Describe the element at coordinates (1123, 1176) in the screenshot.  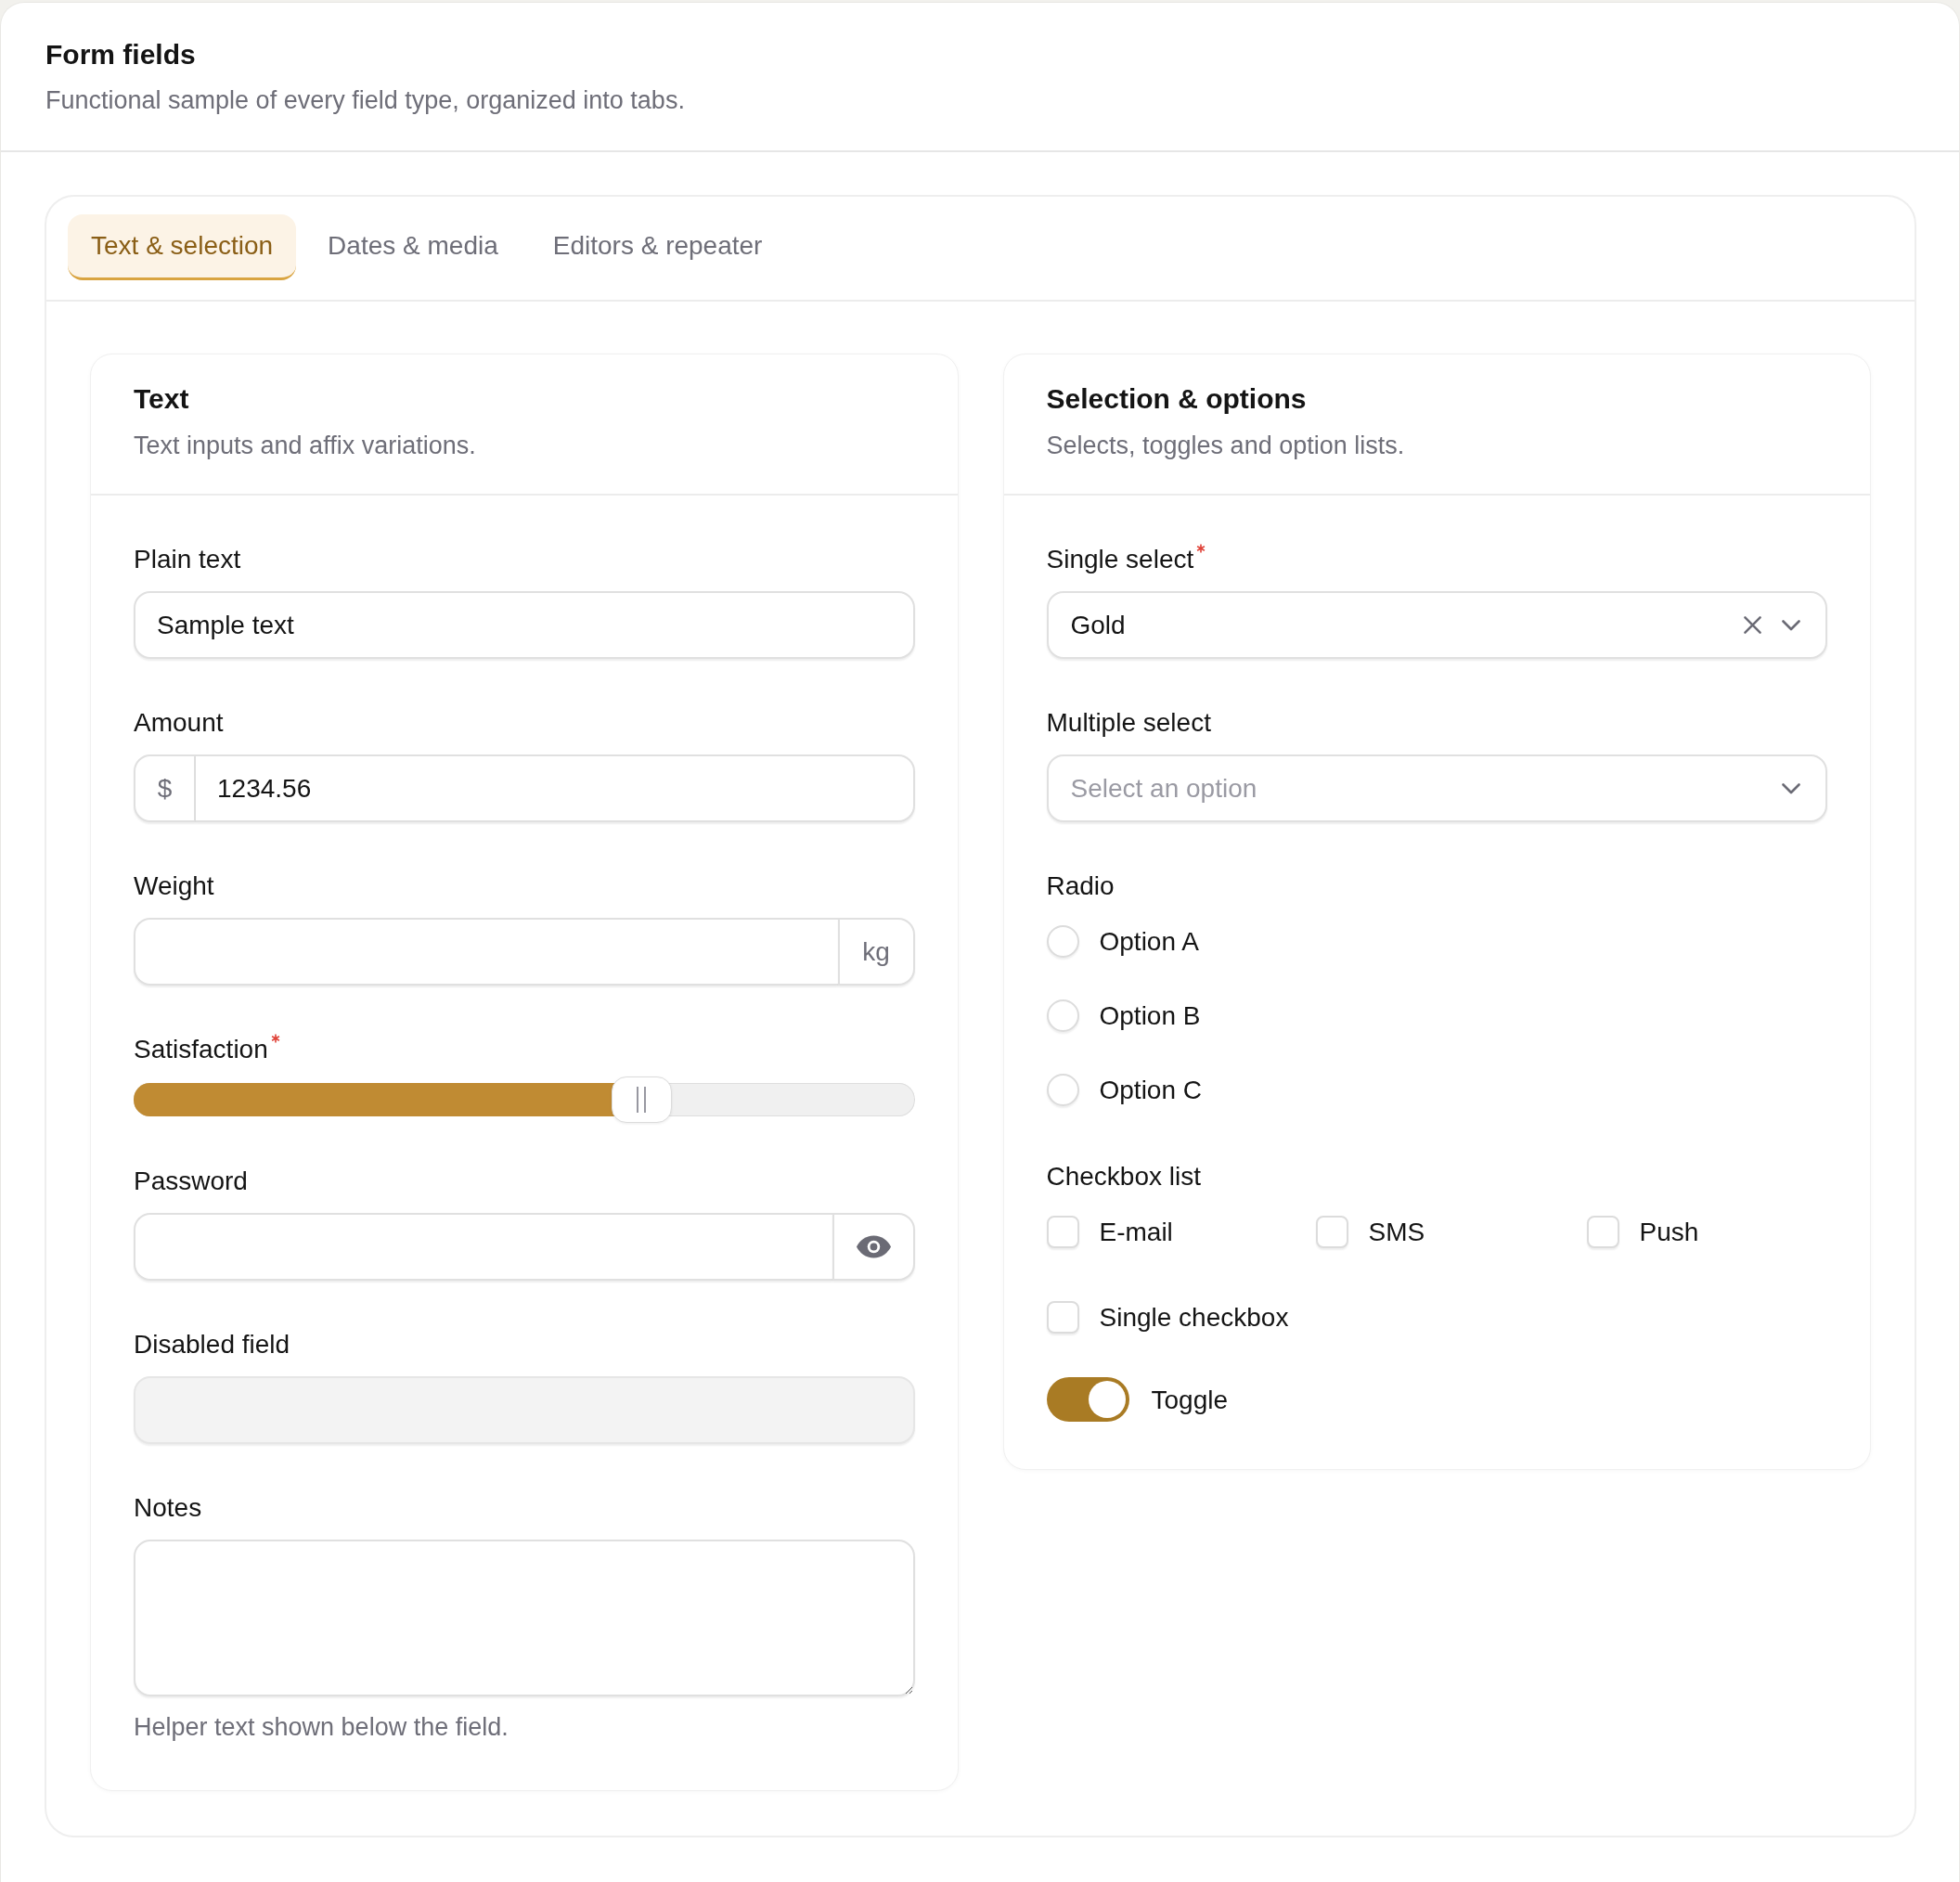
I see `field-label: Checkbox list` at that location.